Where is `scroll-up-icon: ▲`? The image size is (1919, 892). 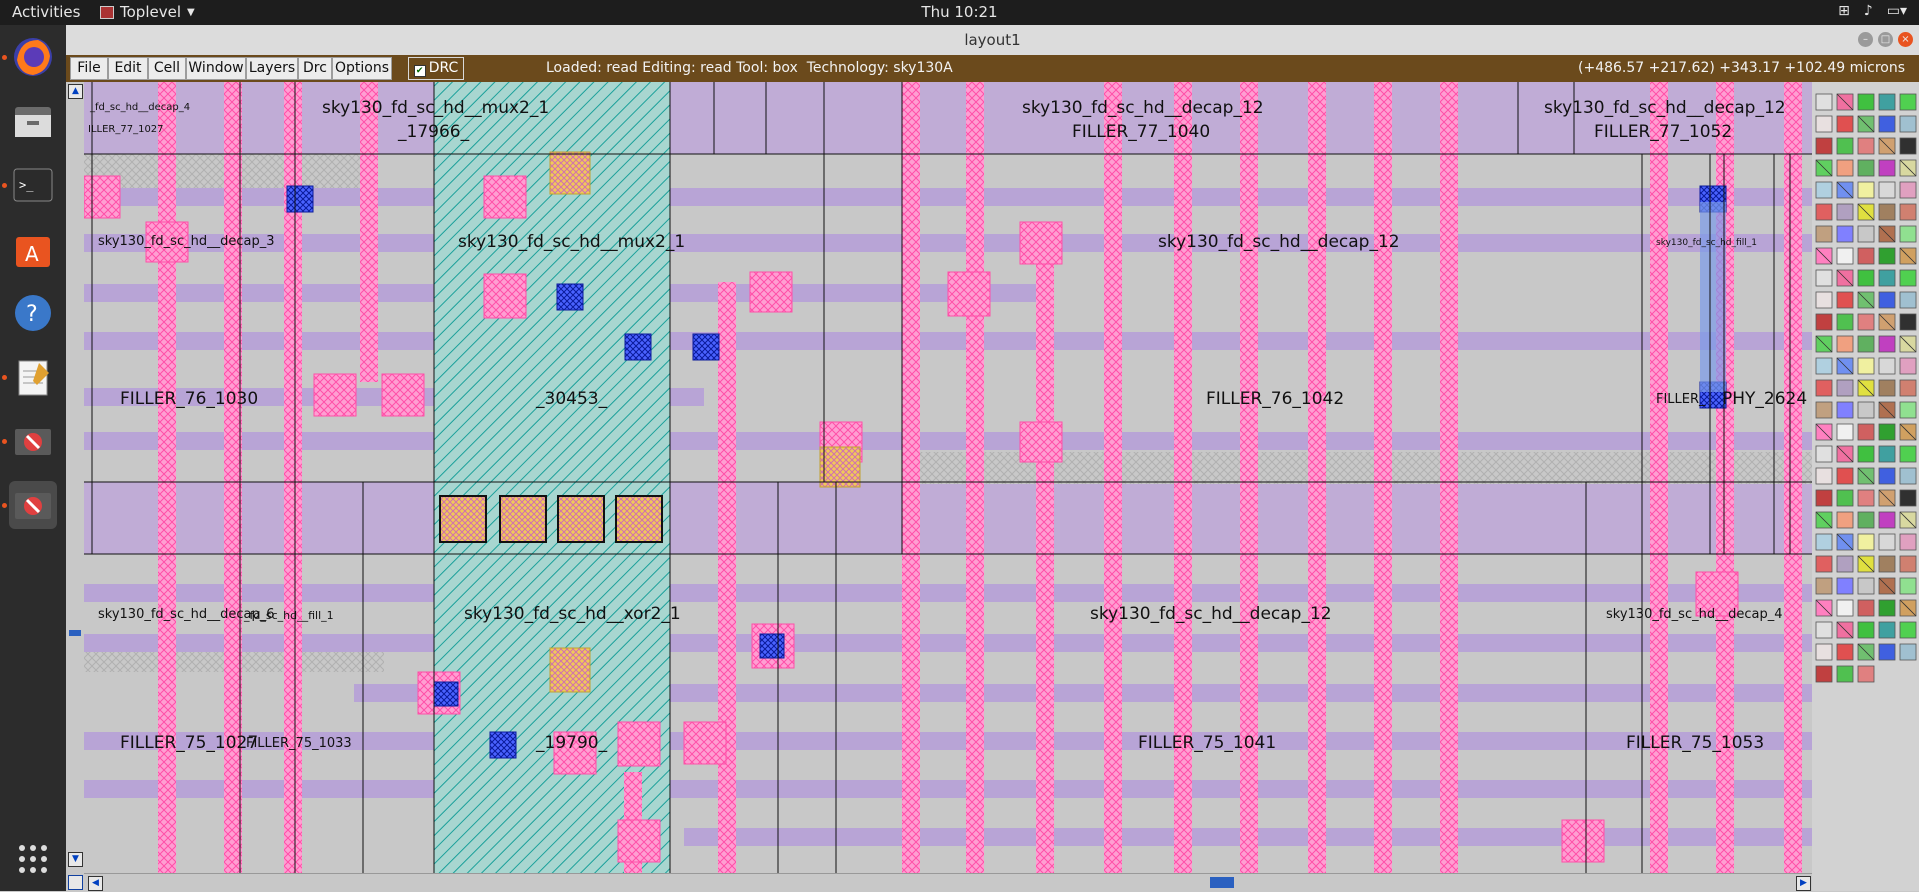
scroll-up-icon: ▲ is located at coordinates (75, 91).